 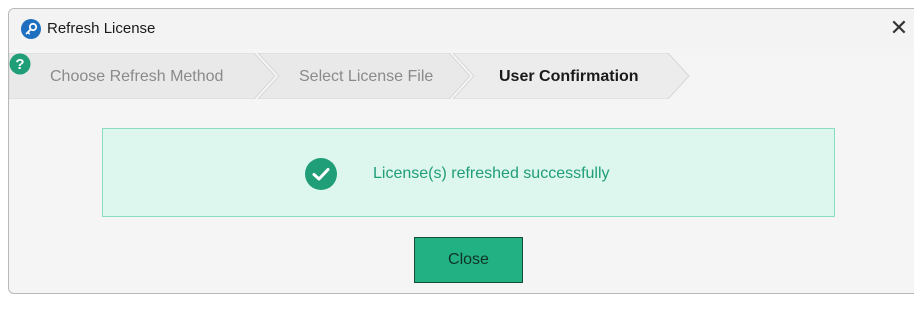 I want to click on help-icon: ?, so click(x=20, y=64).